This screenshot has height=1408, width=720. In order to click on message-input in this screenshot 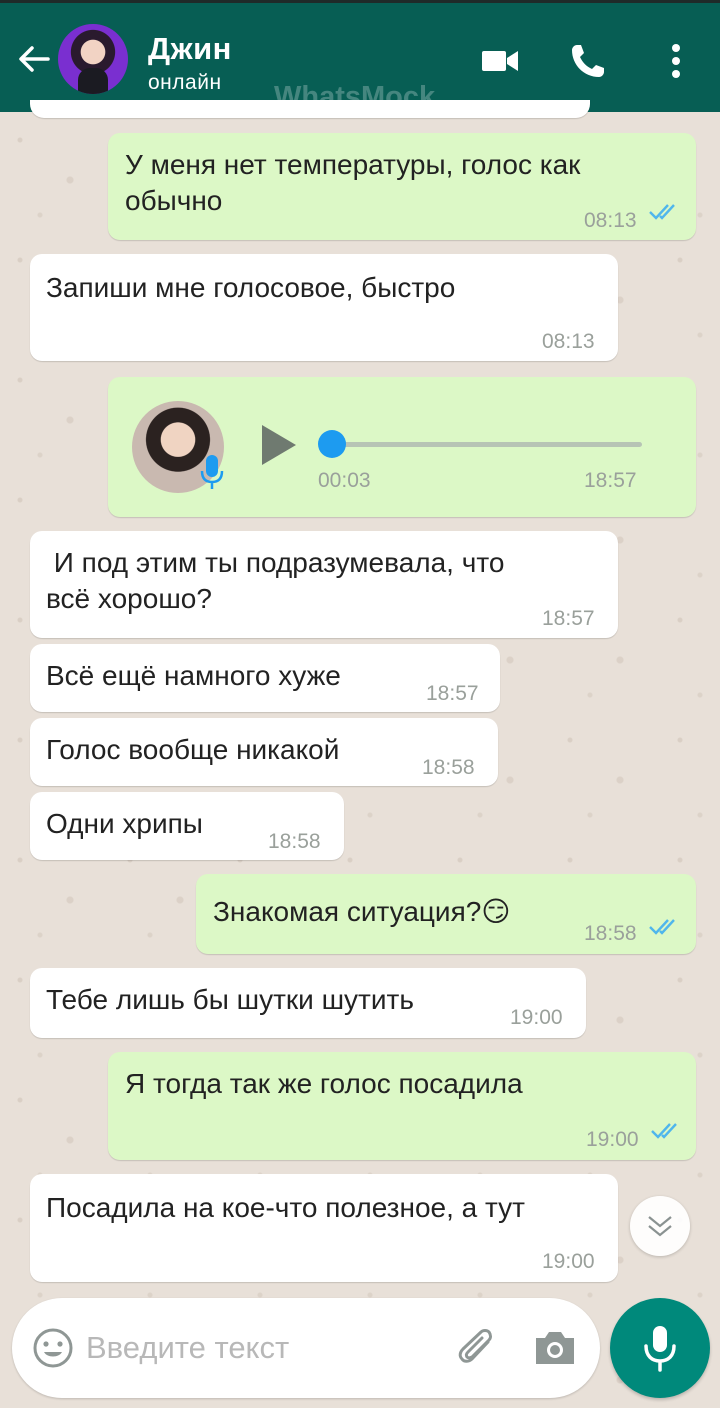, I will do `click(261, 1348)`.